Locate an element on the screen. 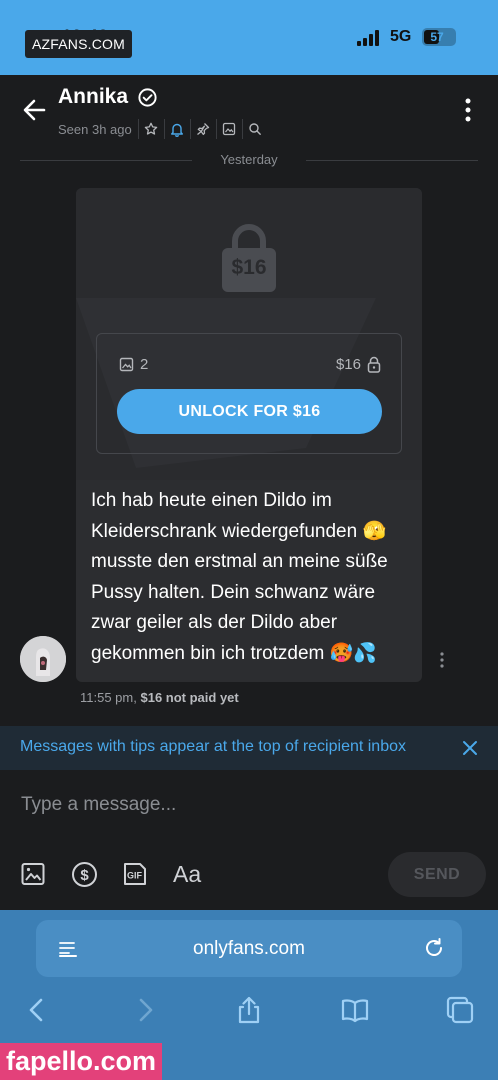  network-label: 5G is located at coordinates (401, 36).